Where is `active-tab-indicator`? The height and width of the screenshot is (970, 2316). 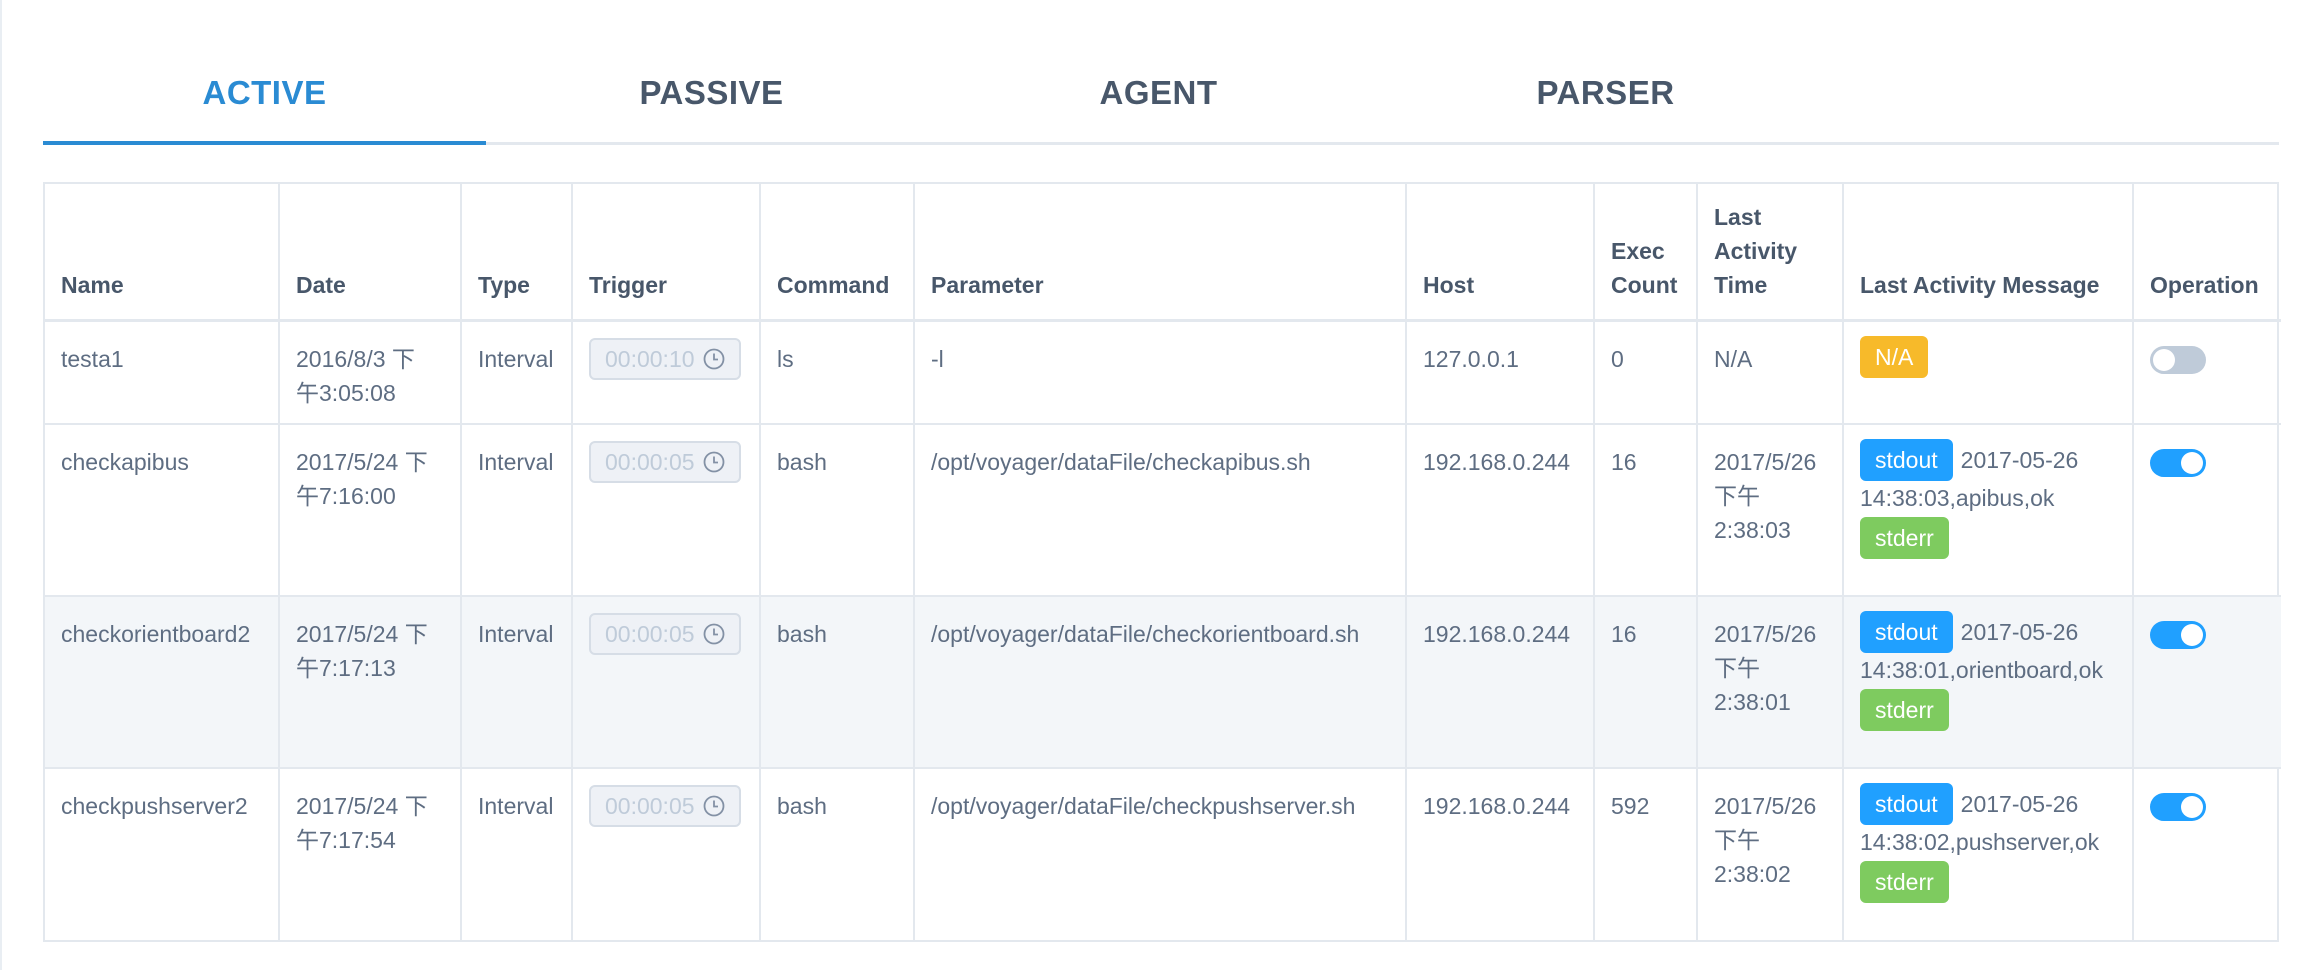
active-tab-indicator is located at coordinates (264, 143).